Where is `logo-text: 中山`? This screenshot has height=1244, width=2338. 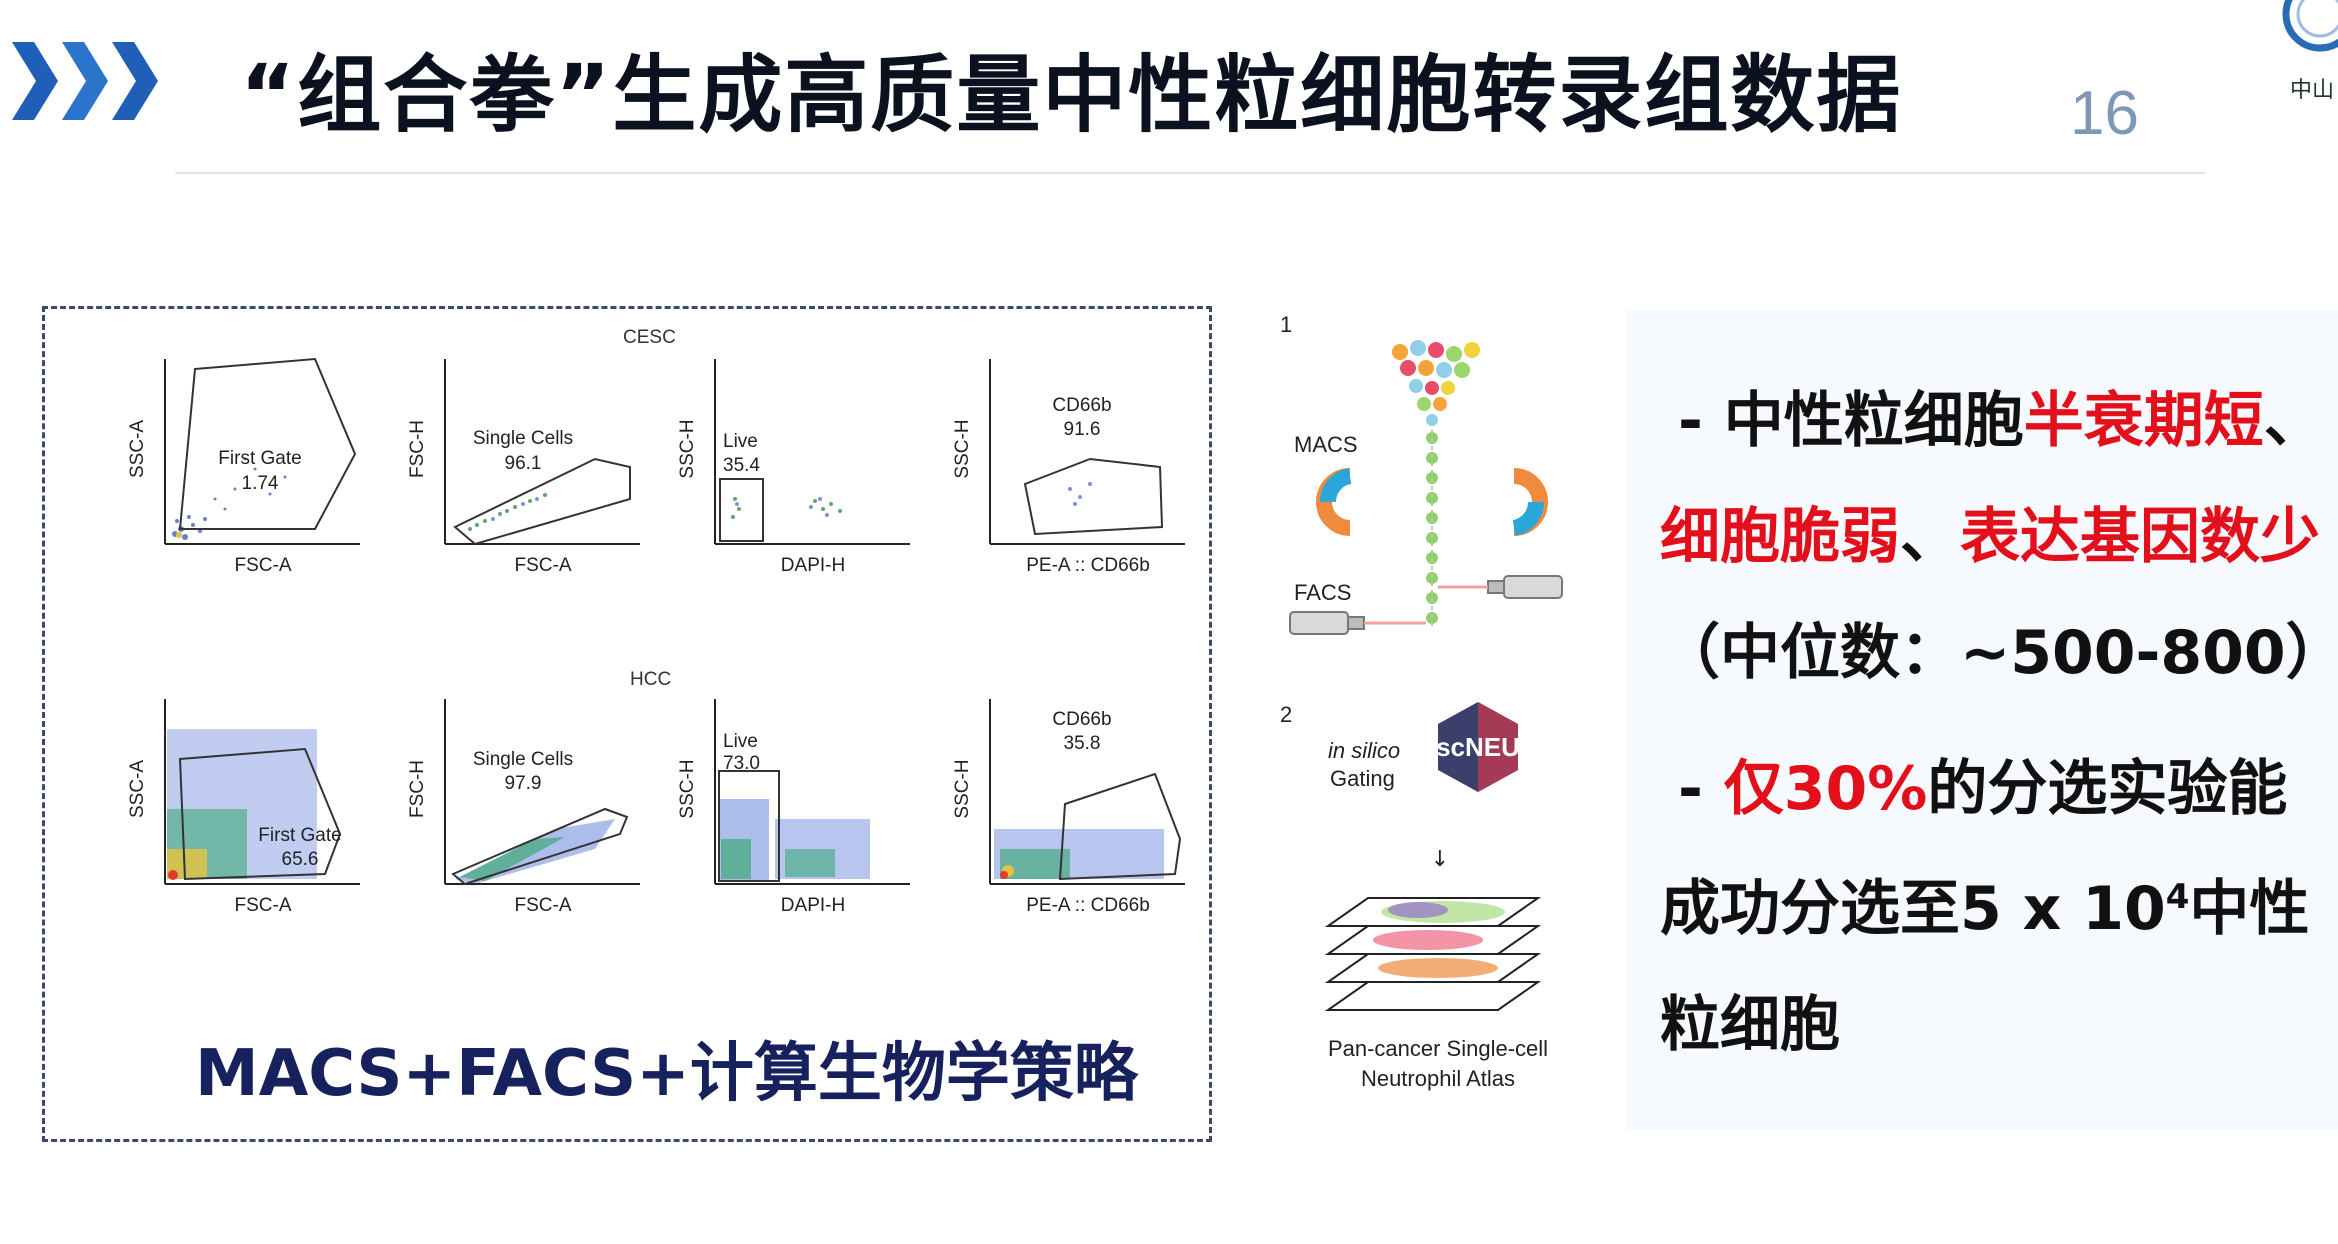
logo-text: 中山 is located at coordinates (2312, 90).